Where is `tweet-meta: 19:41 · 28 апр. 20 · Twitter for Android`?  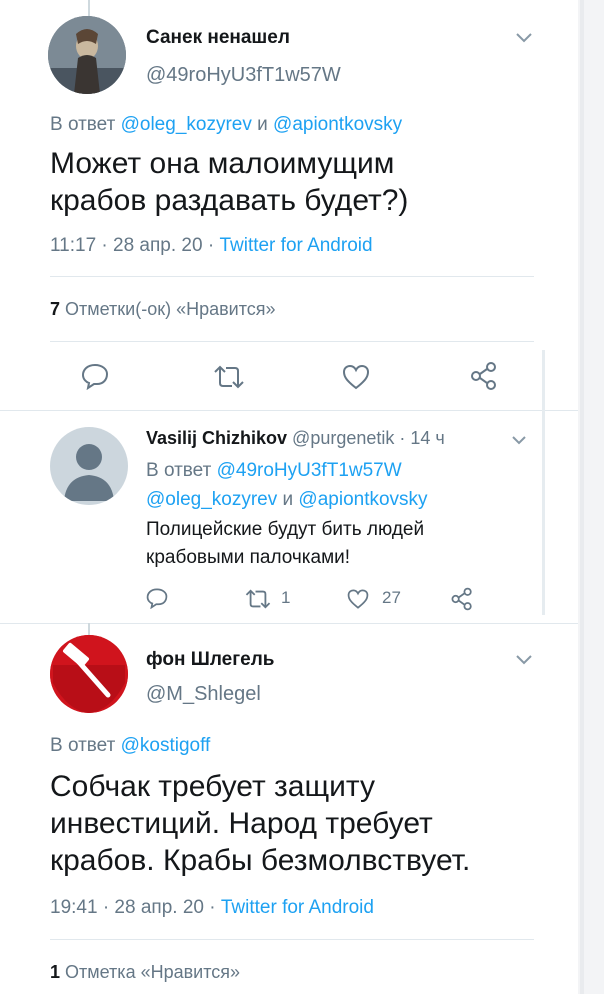
tweet-meta: 19:41 · 28 апр. 20 · Twitter for Android is located at coordinates (212, 908).